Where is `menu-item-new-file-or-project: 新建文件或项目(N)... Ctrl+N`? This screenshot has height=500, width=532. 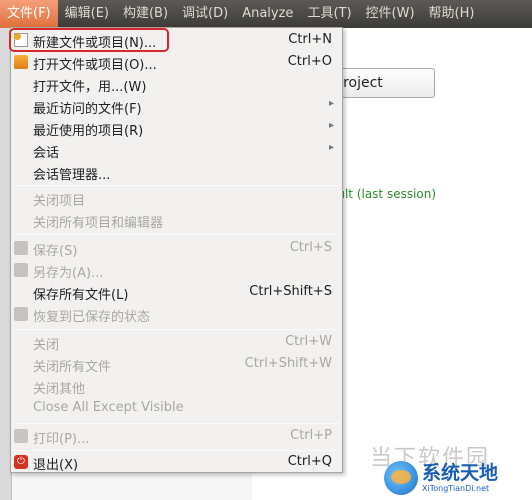
menu-item-new-file-or-project: 新建文件或项目(N)... Ctrl+N is located at coordinates (175, 40).